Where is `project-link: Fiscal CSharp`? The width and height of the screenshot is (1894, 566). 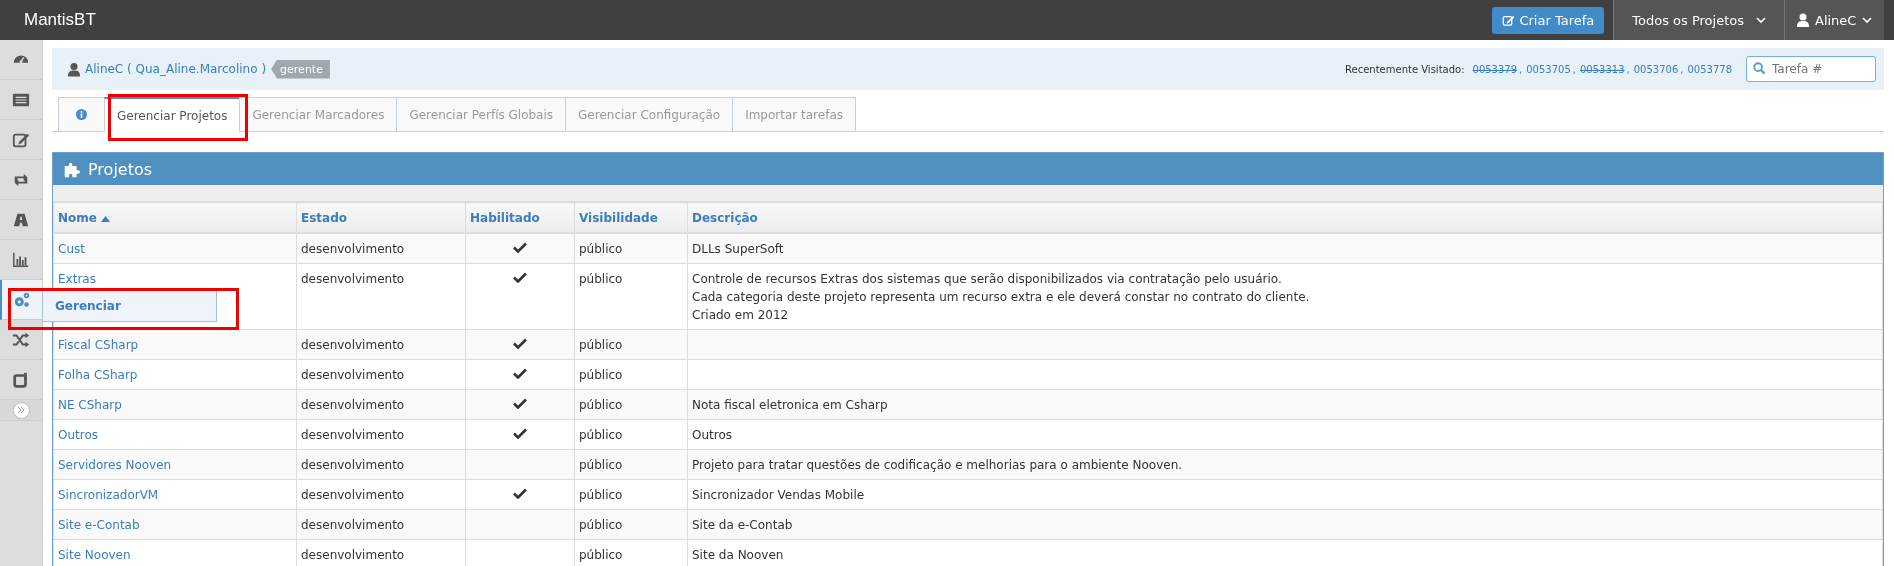 project-link: Fiscal CSharp is located at coordinates (98, 345).